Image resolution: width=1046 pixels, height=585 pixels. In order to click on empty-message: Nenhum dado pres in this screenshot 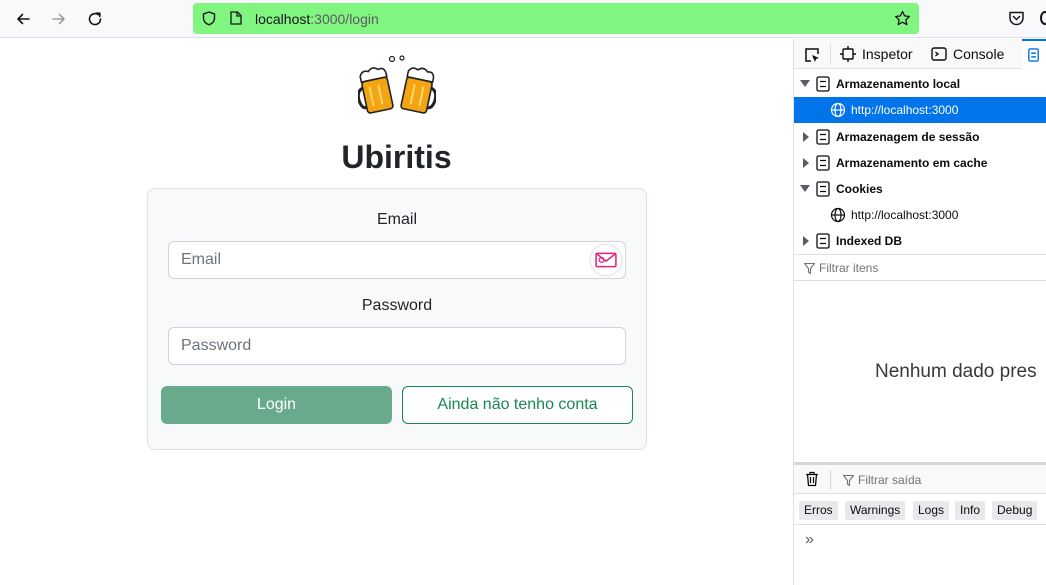, I will do `click(956, 371)`.